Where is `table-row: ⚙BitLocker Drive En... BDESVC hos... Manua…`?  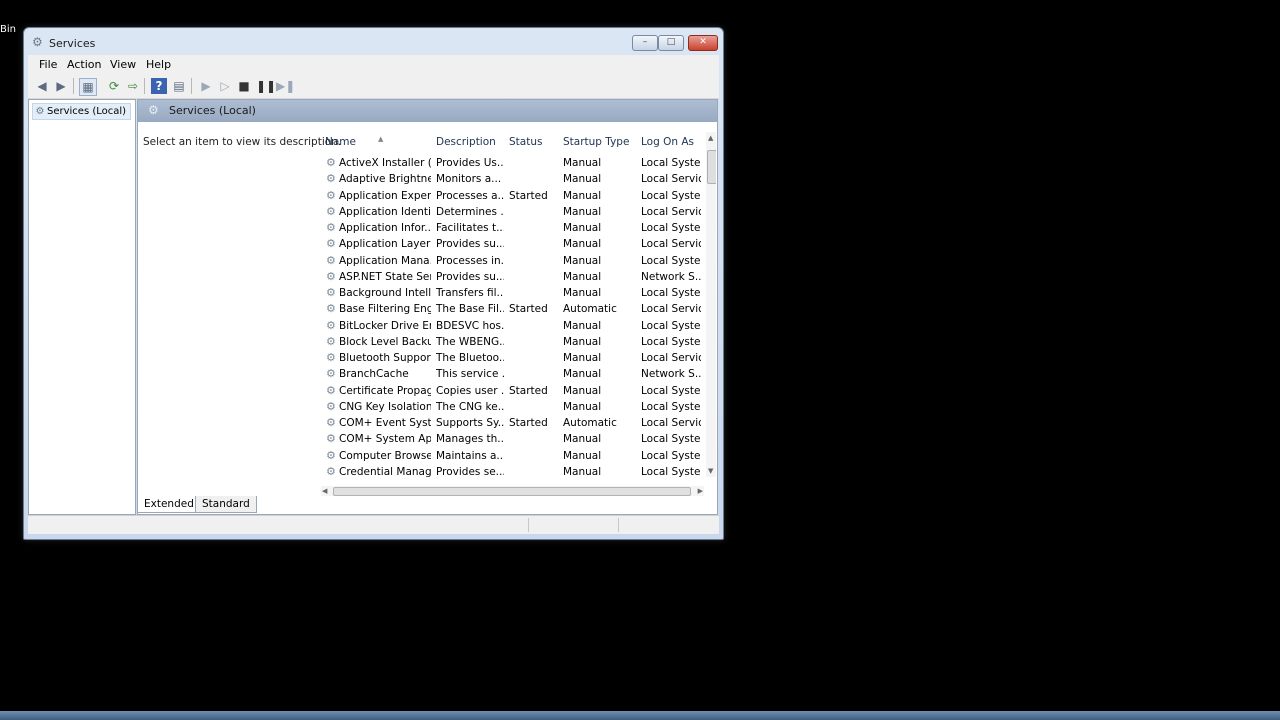 table-row: ⚙BitLocker Drive En... BDESVC hos... Manua… is located at coordinates (513, 326).